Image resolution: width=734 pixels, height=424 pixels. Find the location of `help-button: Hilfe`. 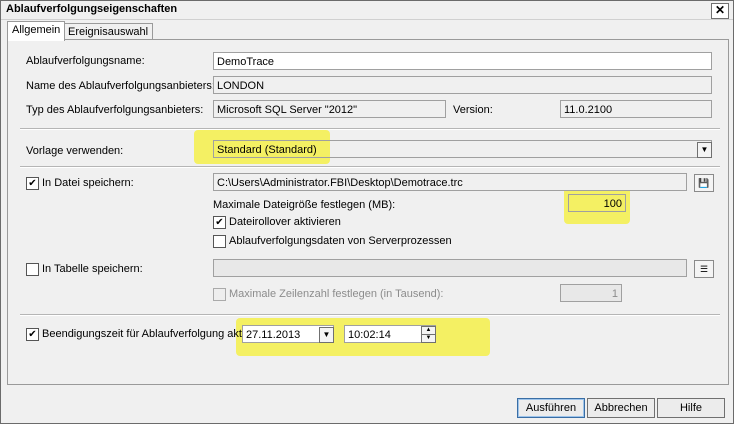

help-button: Hilfe is located at coordinates (691, 408).